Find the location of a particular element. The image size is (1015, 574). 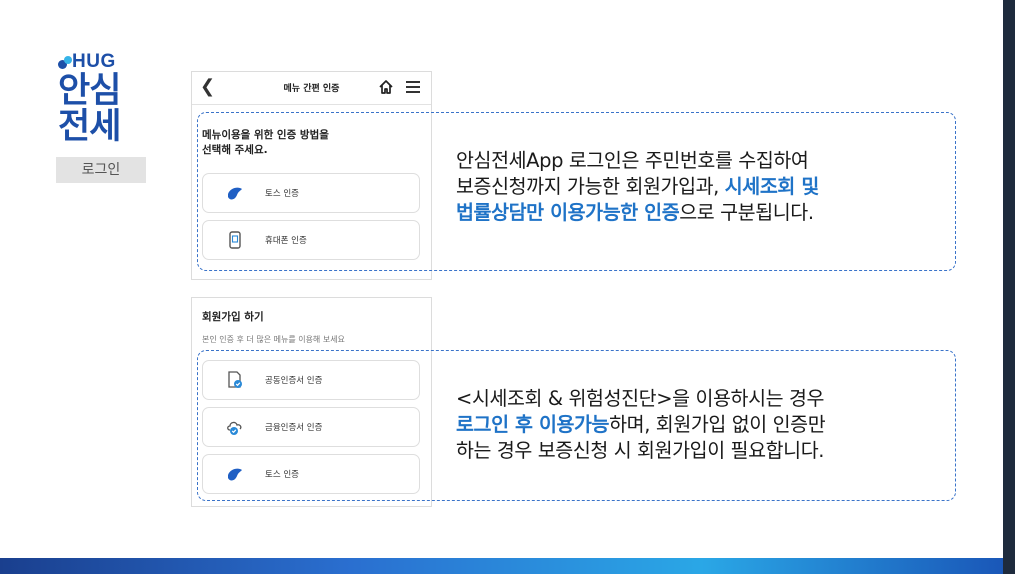

phone-header: ❮ 메뉴 간편 인증 is located at coordinates (311, 88).